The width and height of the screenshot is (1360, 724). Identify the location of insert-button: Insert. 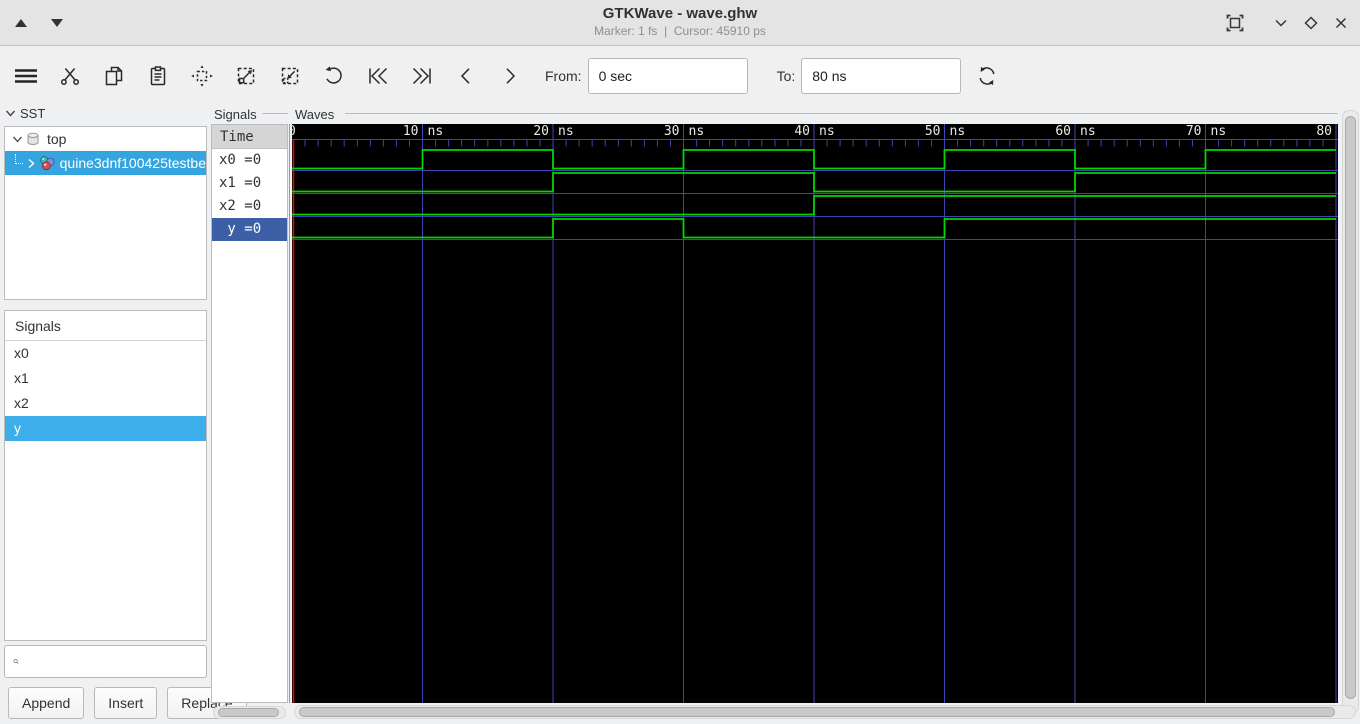
(126, 703).